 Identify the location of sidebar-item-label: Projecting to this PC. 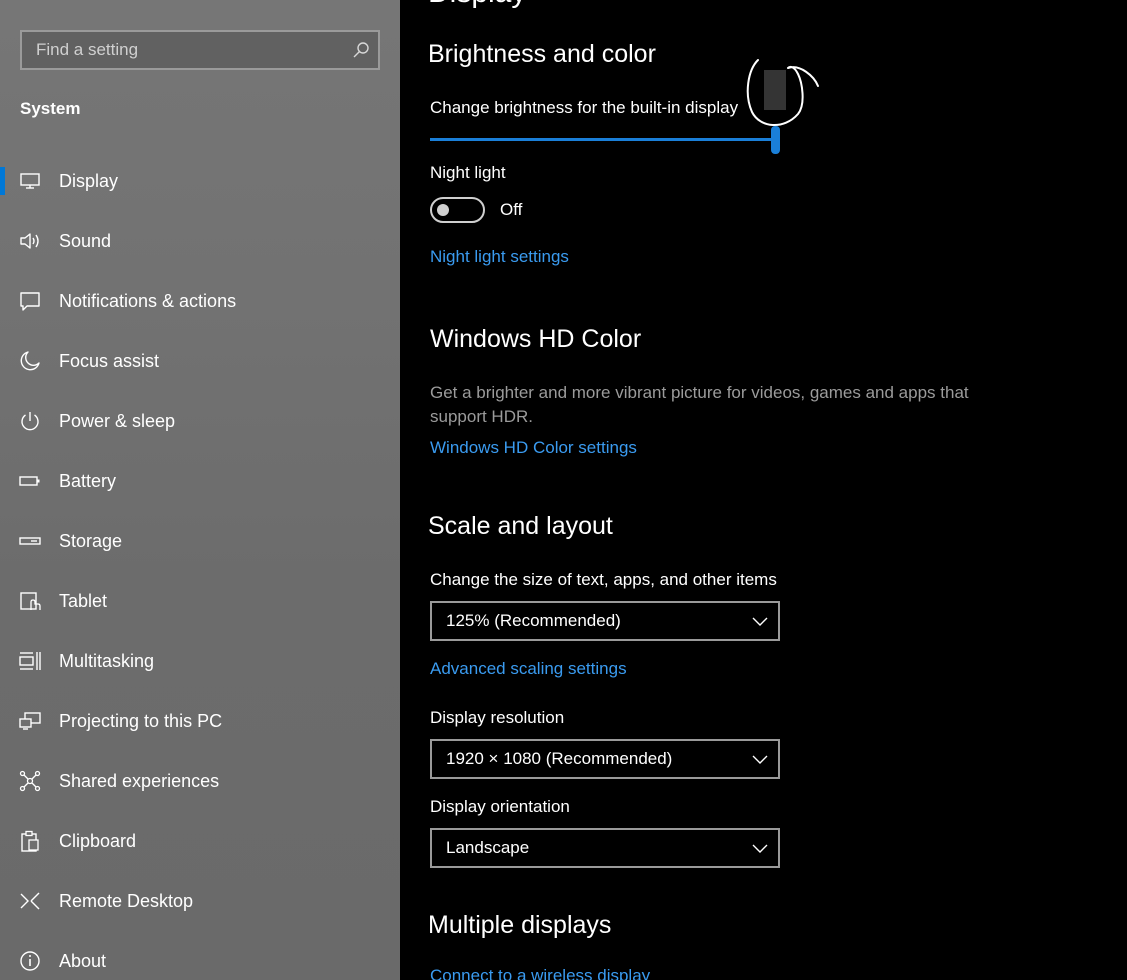
(141, 720).